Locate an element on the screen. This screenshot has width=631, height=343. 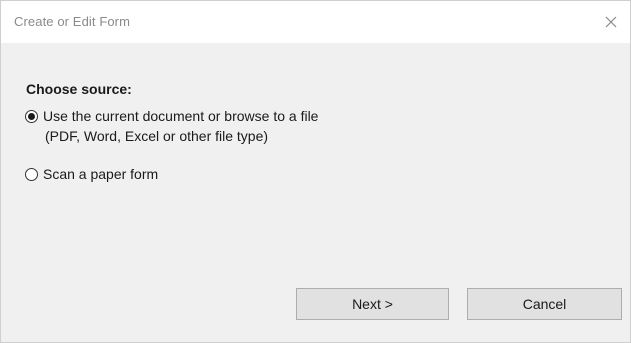
option-current-document-sublabel: (PDF, Word, Excel or other file type) is located at coordinates (157, 136).